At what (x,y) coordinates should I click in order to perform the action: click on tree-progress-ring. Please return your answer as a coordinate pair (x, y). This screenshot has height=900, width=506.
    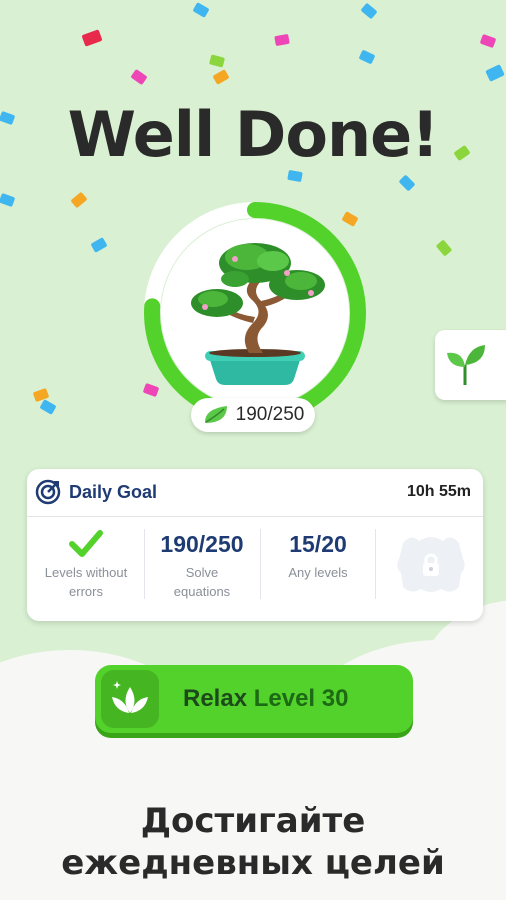
    Looking at the image, I should click on (255, 313).